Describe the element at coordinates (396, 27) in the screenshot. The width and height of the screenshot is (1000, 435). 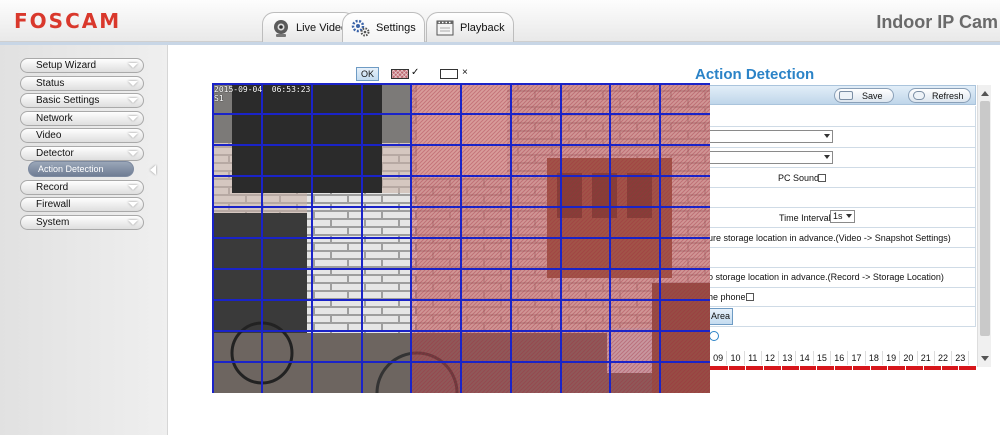
I see `tab-label: Settings` at that location.